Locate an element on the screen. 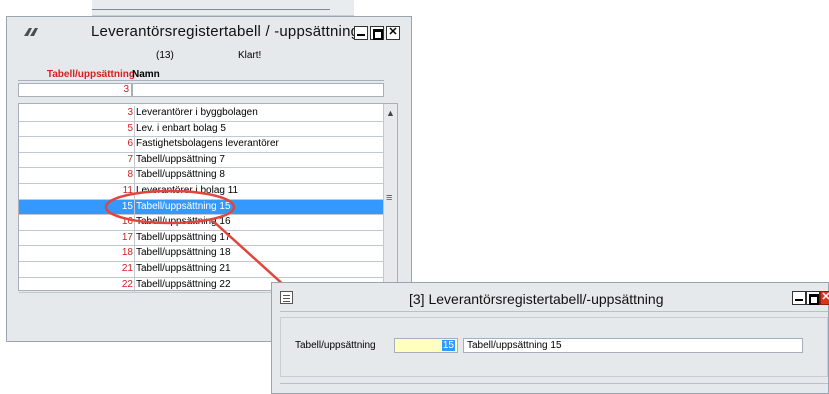 The image size is (829, 394). table-row: 11 Leverantörer i bolag 11 is located at coordinates (202, 191).